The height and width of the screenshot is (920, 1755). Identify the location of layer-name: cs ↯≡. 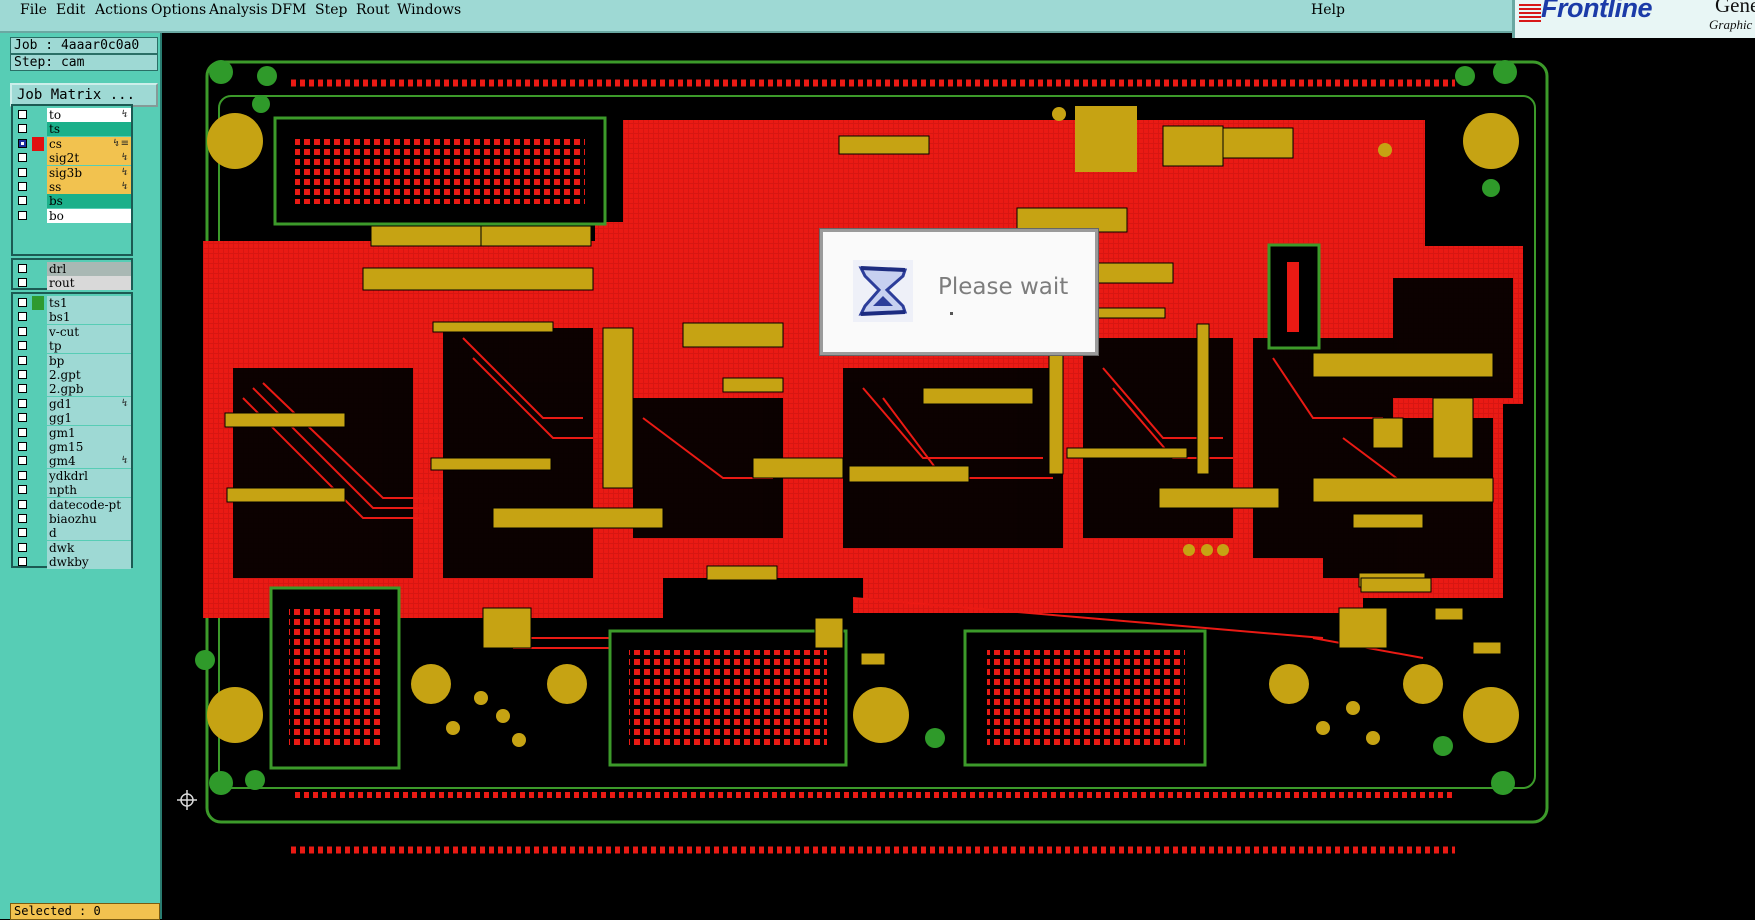
(89, 143).